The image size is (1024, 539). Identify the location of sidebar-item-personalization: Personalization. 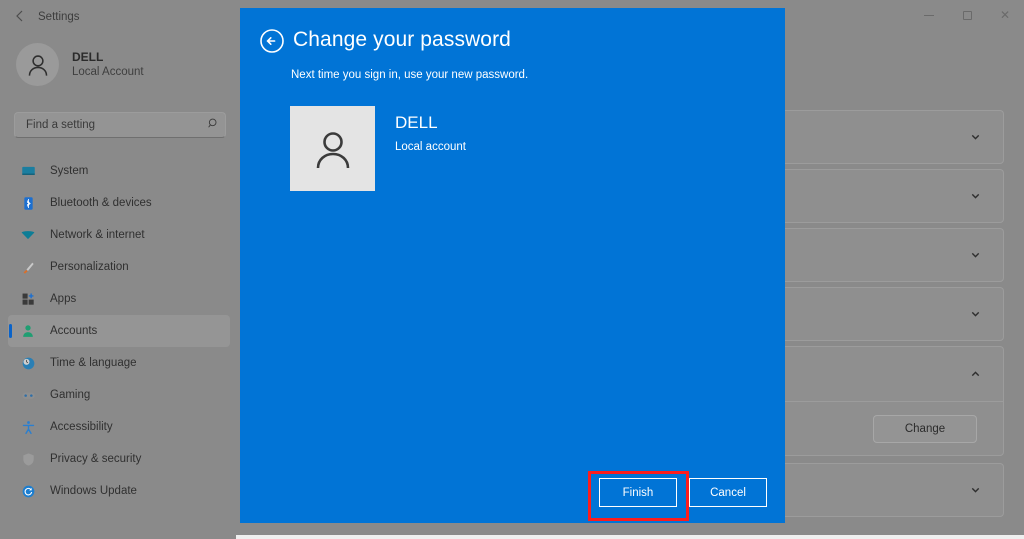
(119, 267).